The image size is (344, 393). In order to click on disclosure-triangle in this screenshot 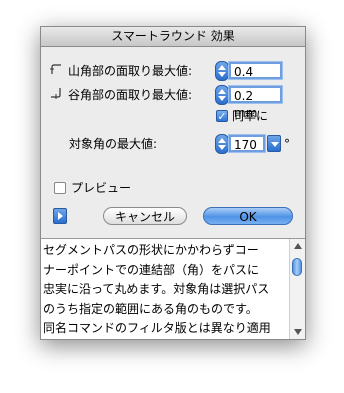, I will do `click(60, 216)`.